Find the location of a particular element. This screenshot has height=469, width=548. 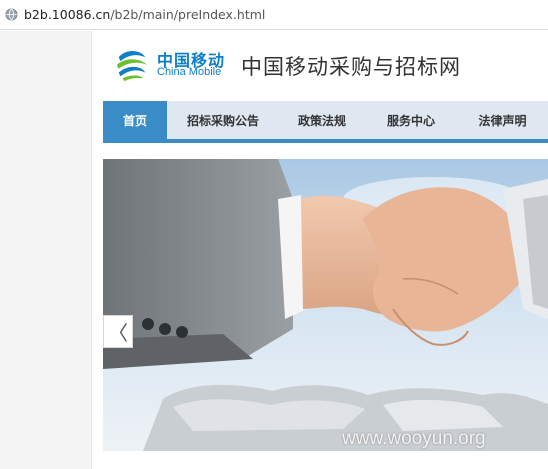

site-title: 中国移动采购与招标网 is located at coordinates (351, 67).